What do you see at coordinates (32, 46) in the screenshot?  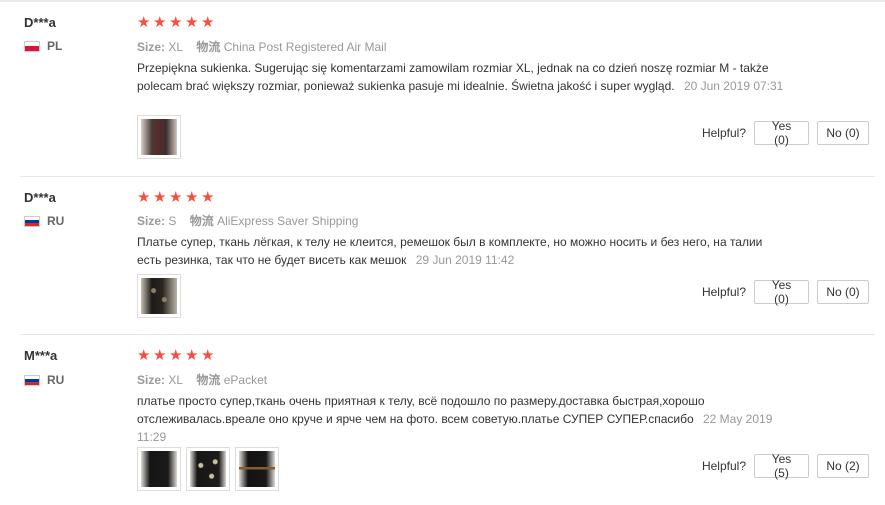 I see `poland-flag-icon` at bounding box center [32, 46].